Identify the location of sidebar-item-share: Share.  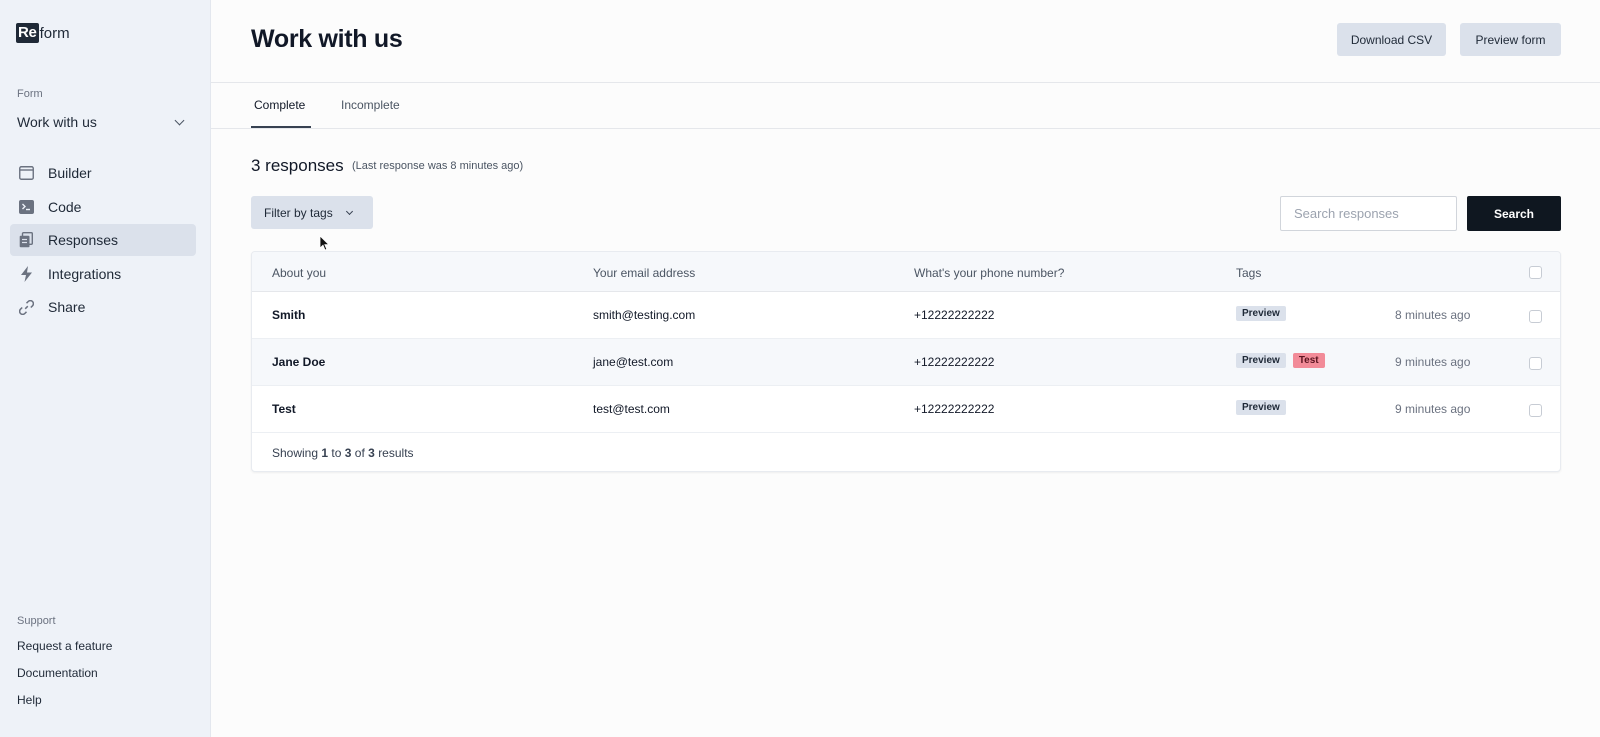
(103, 307).